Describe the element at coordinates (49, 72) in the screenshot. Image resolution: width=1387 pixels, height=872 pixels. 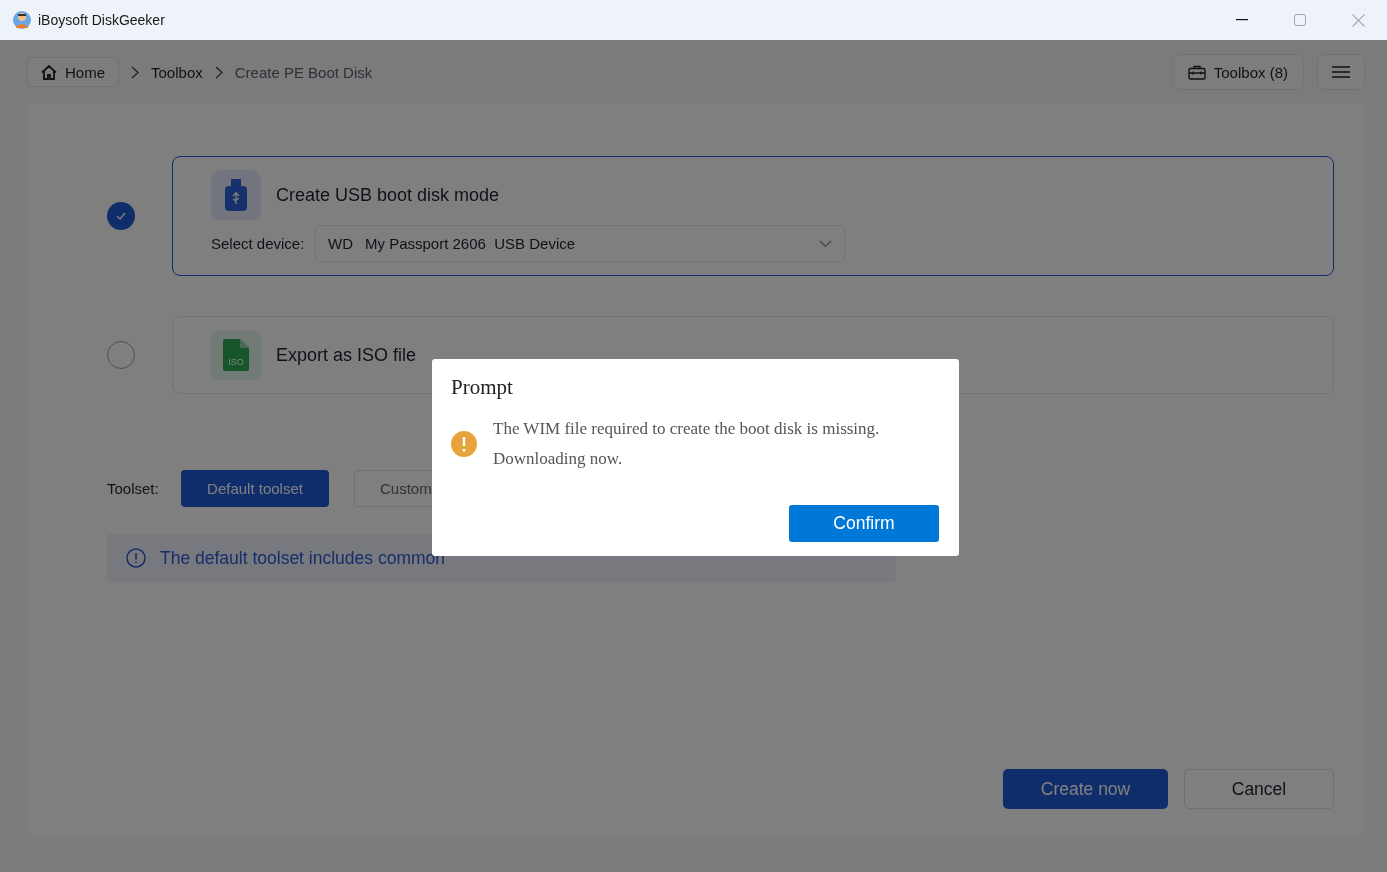
I see `home-icon` at that location.